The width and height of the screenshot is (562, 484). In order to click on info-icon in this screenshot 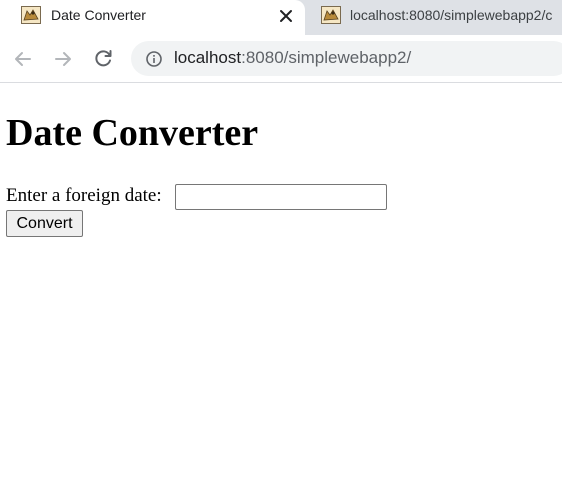, I will do `click(154, 59)`.